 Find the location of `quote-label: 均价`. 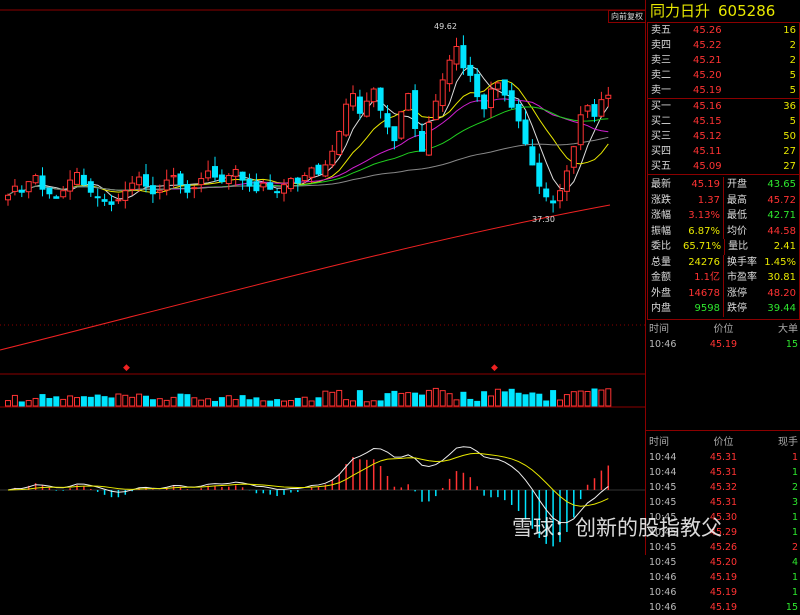

quote-label: 均价 is located at coordinates (737, 231).